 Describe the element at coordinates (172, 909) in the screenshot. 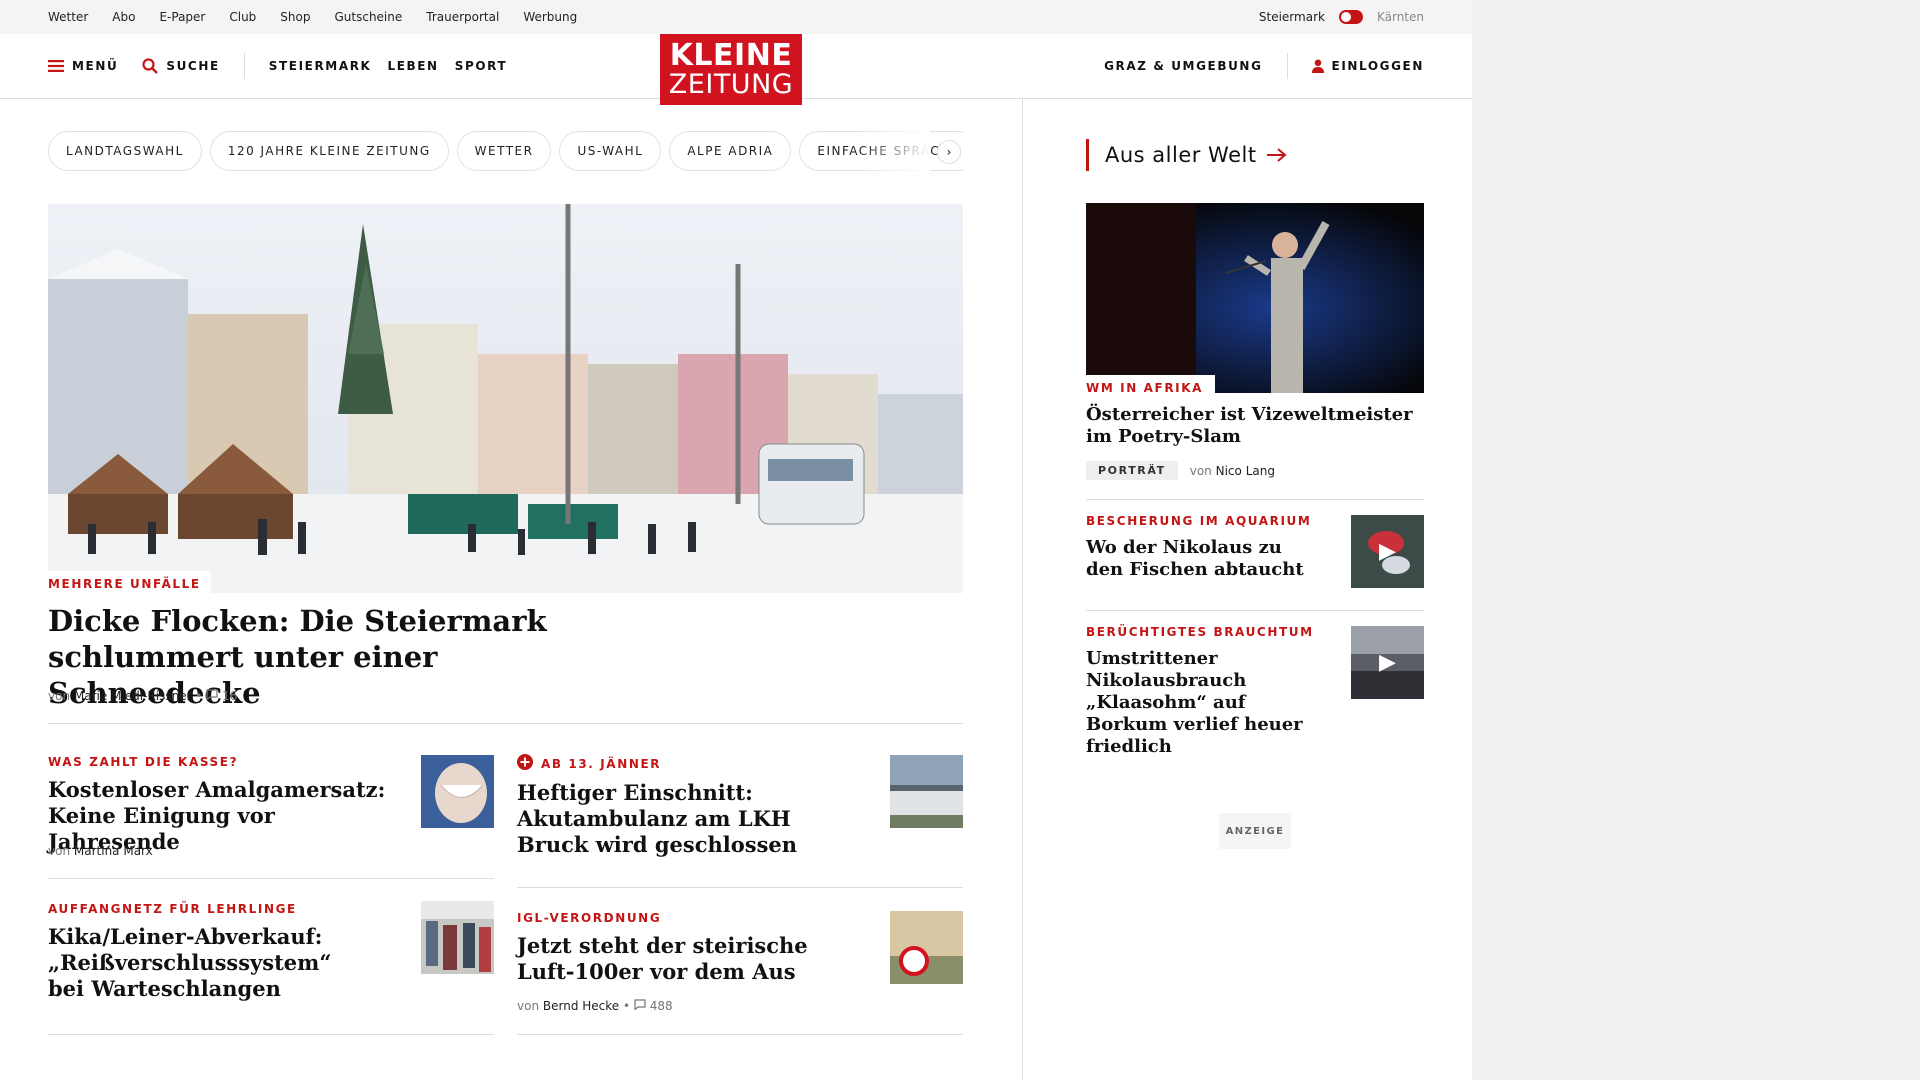

I see `article-kicker: AUFFANGNETZ FÜR LEHRLINGE` at that location.